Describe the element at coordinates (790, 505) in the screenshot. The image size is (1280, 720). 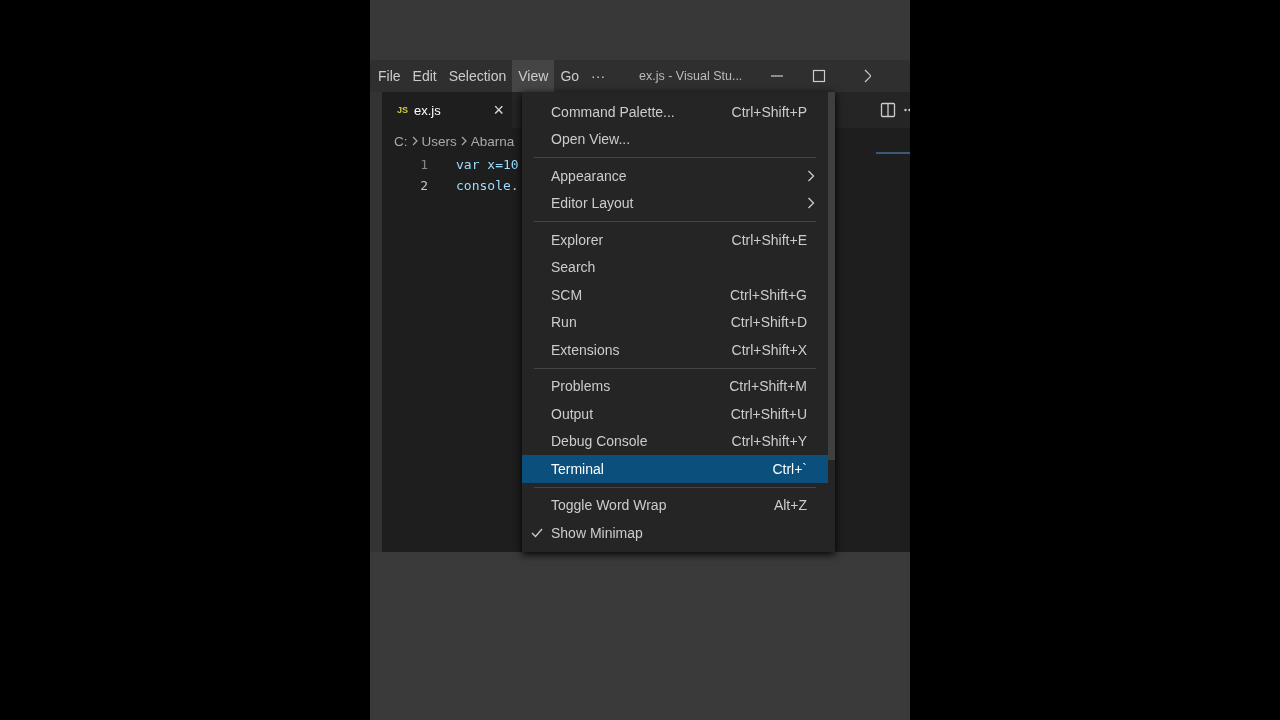
I see `keyboard-shortcut: Alt+Z` at that location.